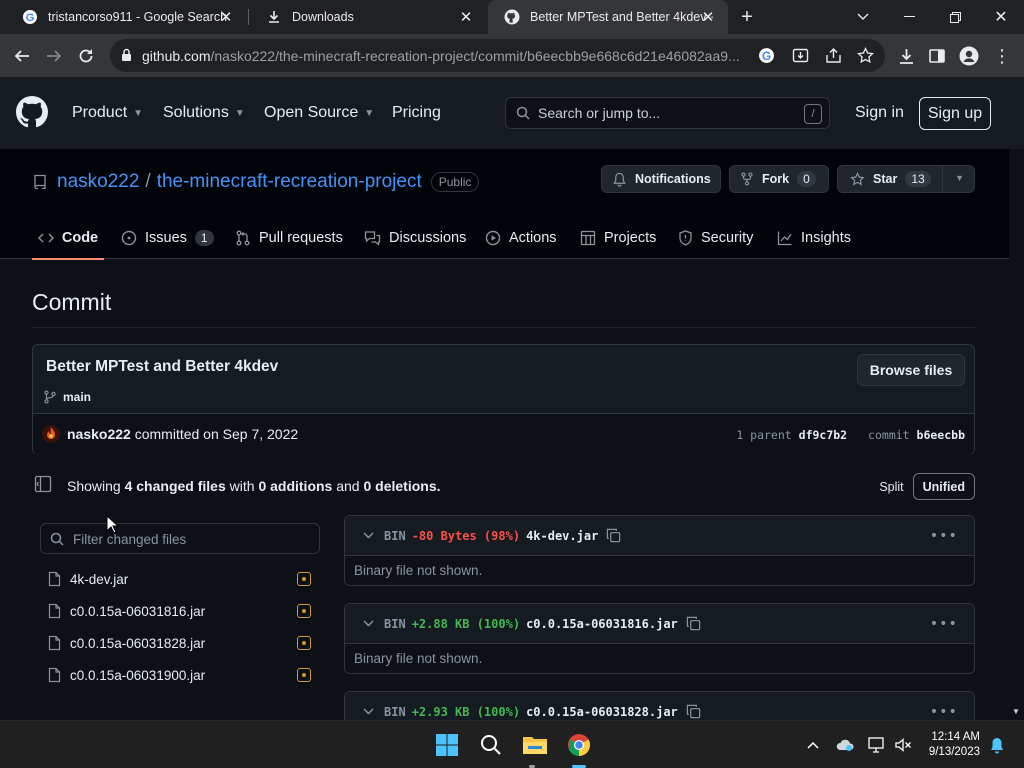  I want to click on clock-date: 9/13/2023, so click(954, 752).